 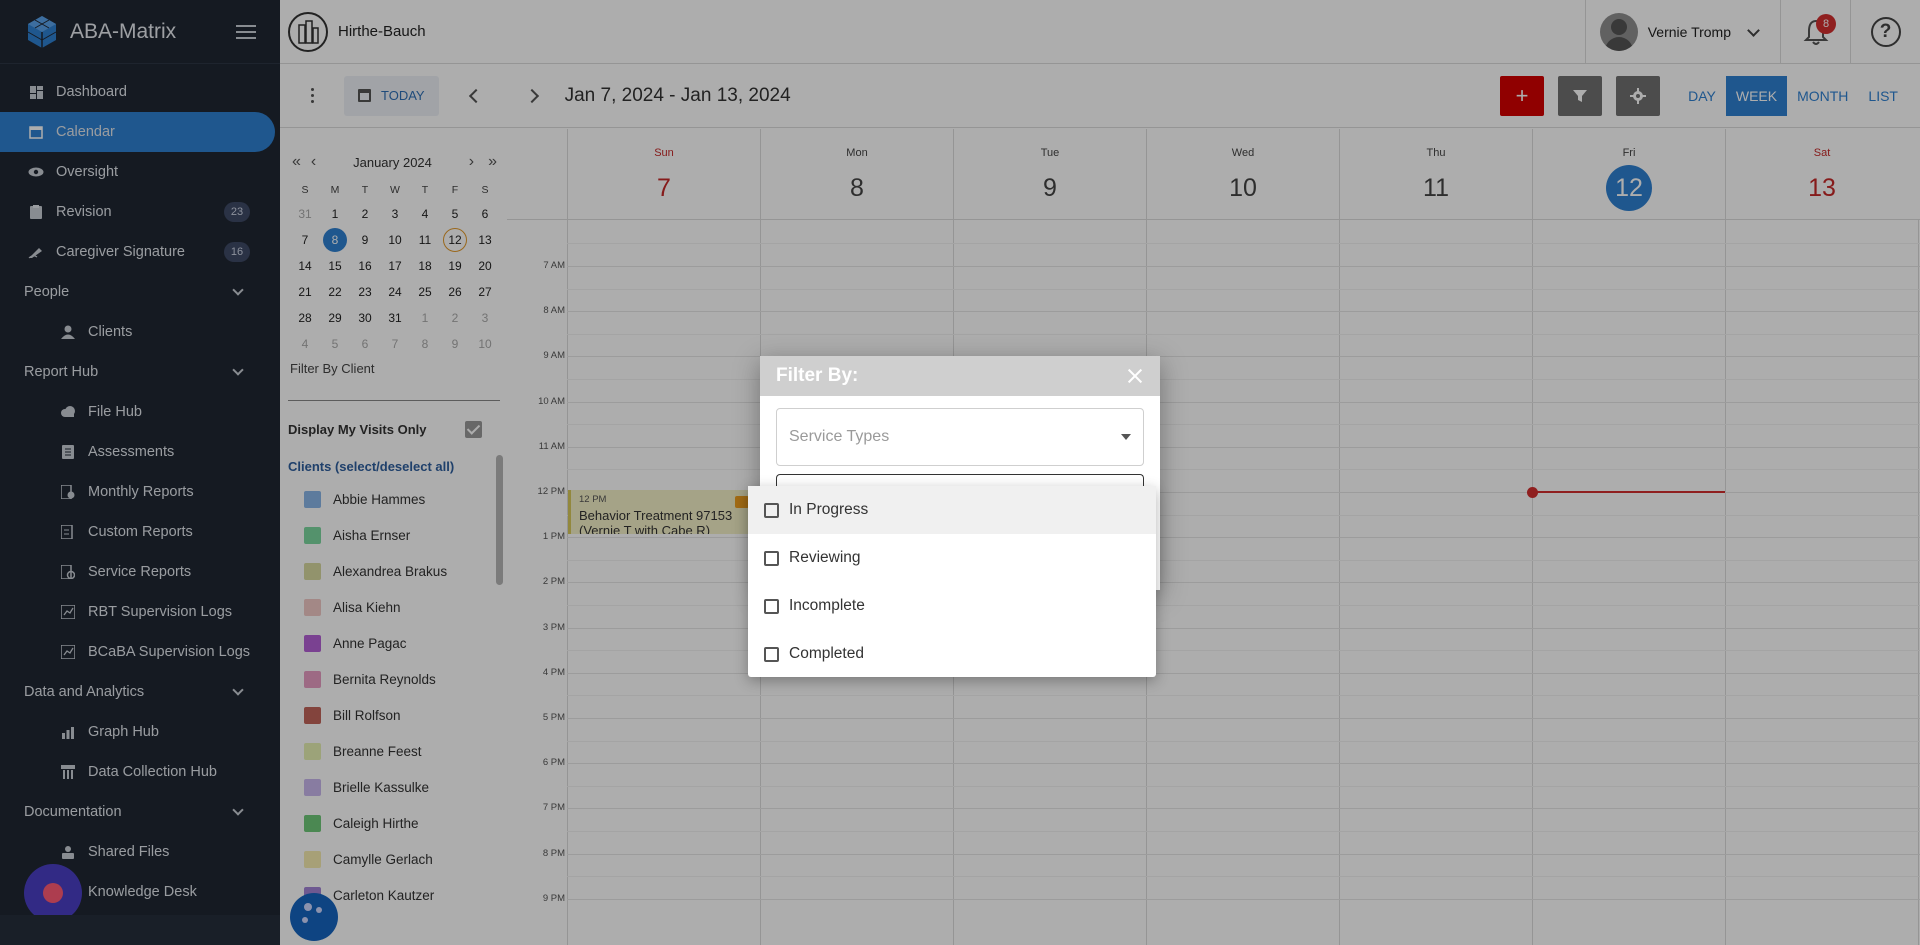 I want to click on dropdown-arrow-icon, so click(x=1126, y=437).